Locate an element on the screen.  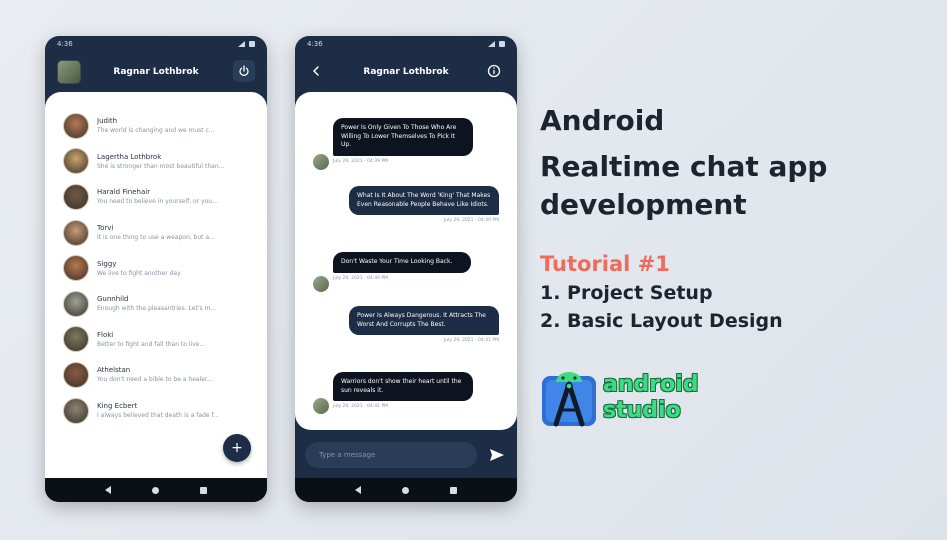
headline-android: Android is located at coordinates (602, 120).